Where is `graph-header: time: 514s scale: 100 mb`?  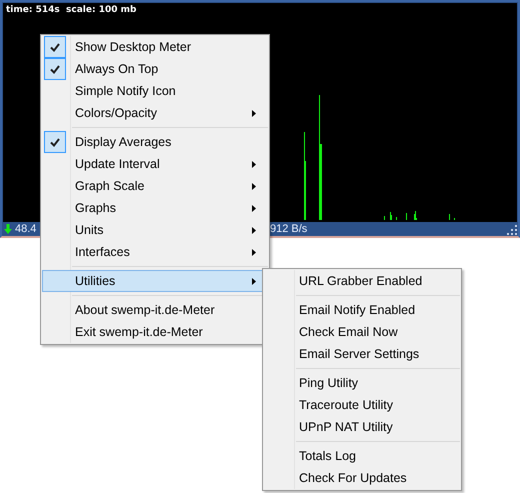
graph-header: time: 514s scale: 100 mb is located at coordinates (71, 10).